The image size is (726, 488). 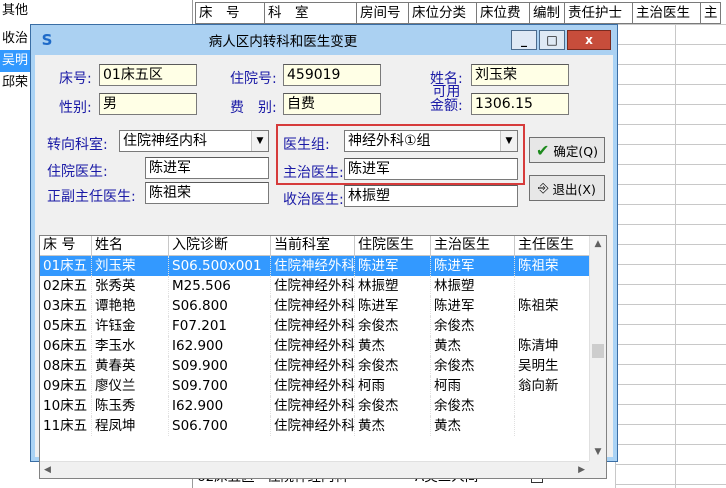 I want to click on exit-button: ⎆ 退出(X), so click(x=567, y=188).